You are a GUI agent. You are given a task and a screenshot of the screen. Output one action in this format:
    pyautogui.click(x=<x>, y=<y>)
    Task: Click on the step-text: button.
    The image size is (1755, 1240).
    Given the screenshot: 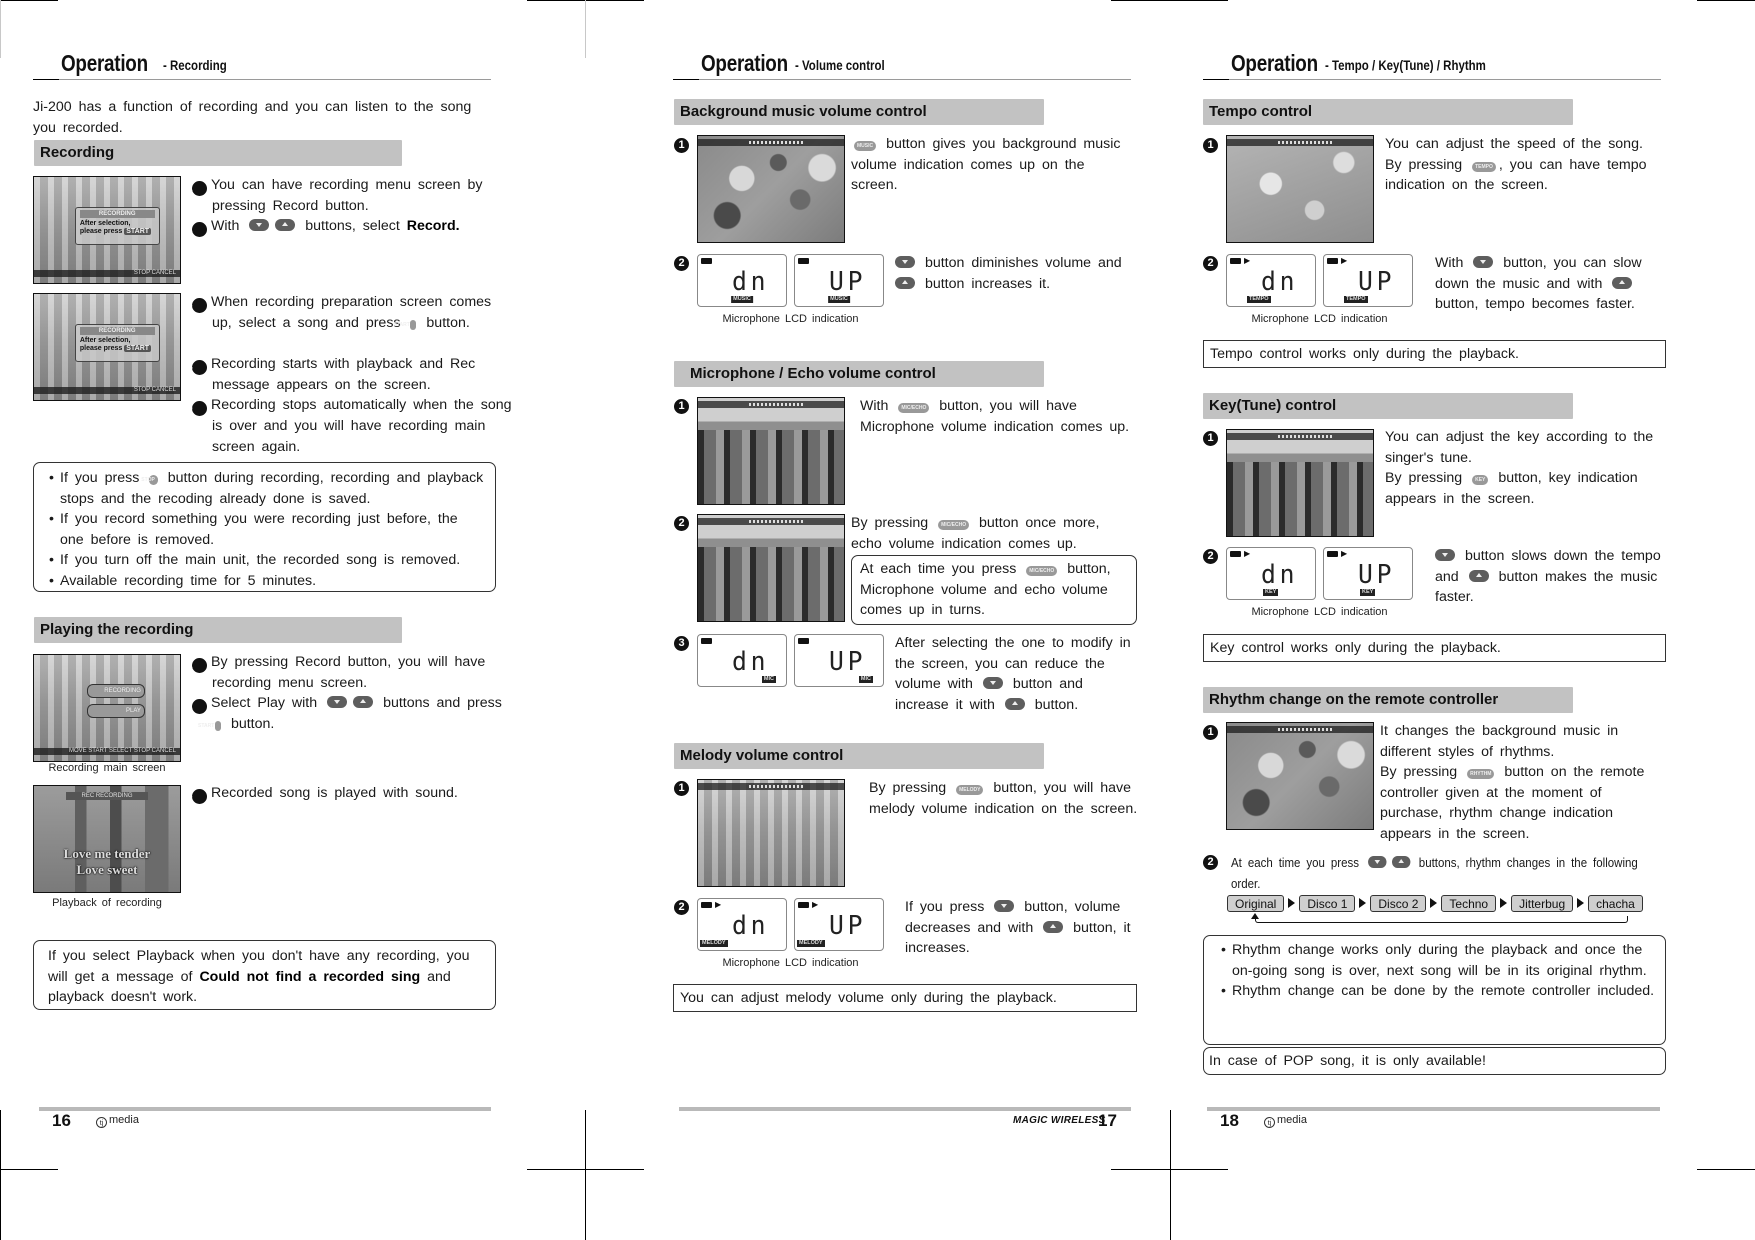 What is the action you would take?
    pyautogui.click(x=252, y=724)
    